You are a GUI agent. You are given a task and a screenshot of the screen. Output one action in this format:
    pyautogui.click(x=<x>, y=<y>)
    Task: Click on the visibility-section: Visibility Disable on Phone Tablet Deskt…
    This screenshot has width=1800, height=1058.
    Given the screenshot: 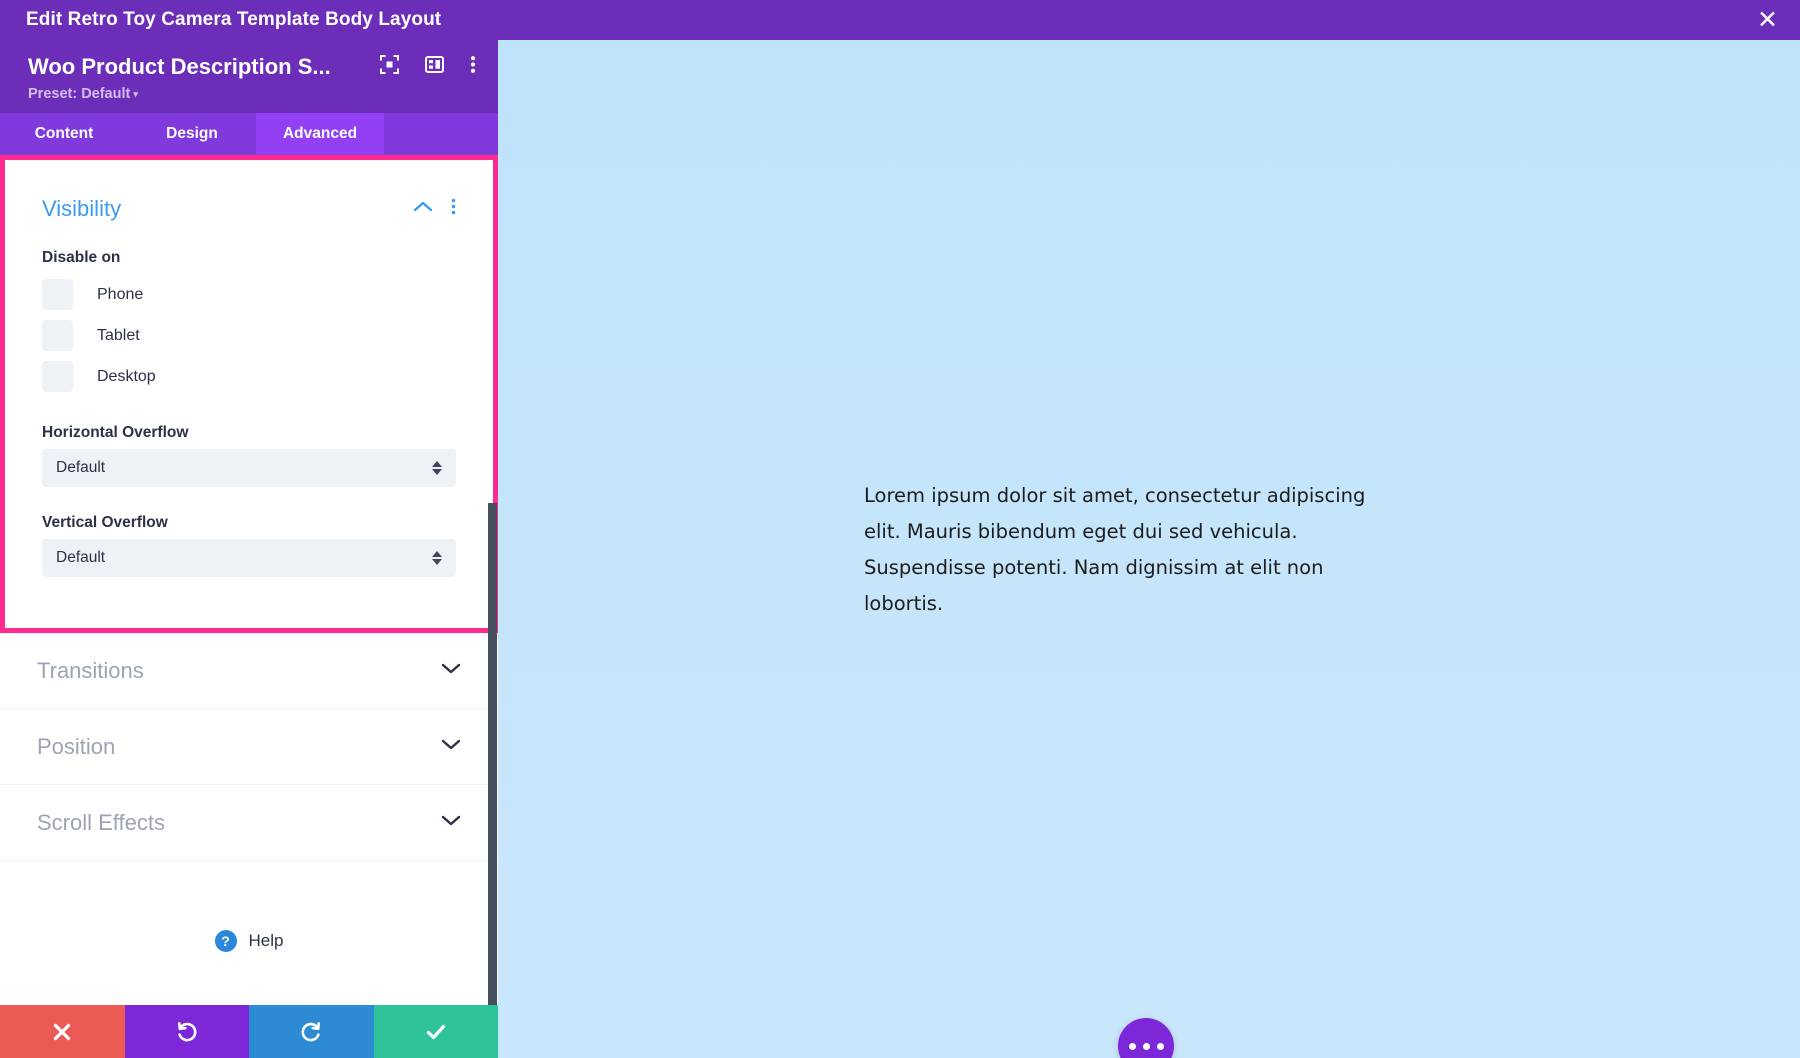 What is the action you would take?
    pyautogui.click(x=249, y=368)
    